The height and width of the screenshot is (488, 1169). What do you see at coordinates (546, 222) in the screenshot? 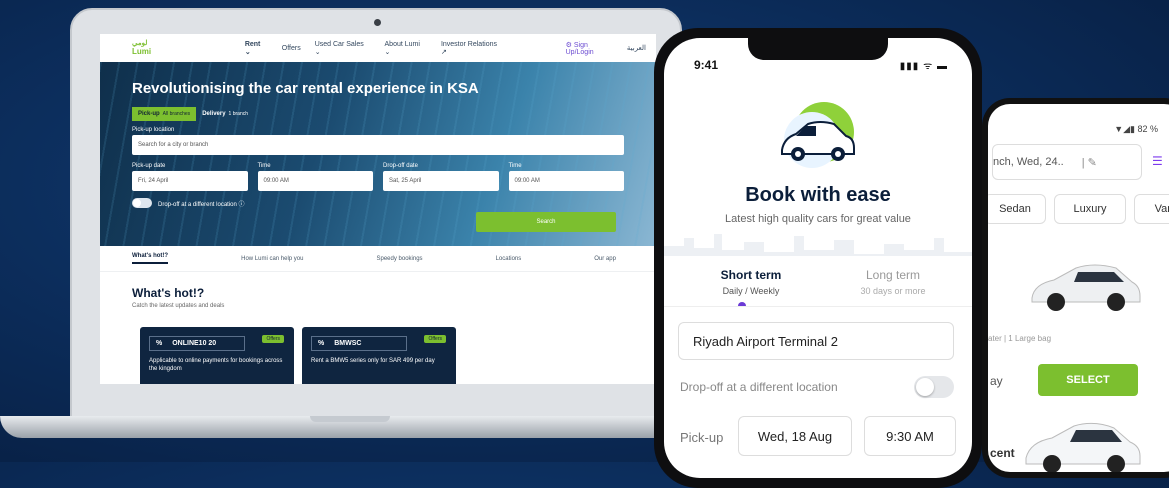
I see `search-button: Search` at bounding box center [546, 222].